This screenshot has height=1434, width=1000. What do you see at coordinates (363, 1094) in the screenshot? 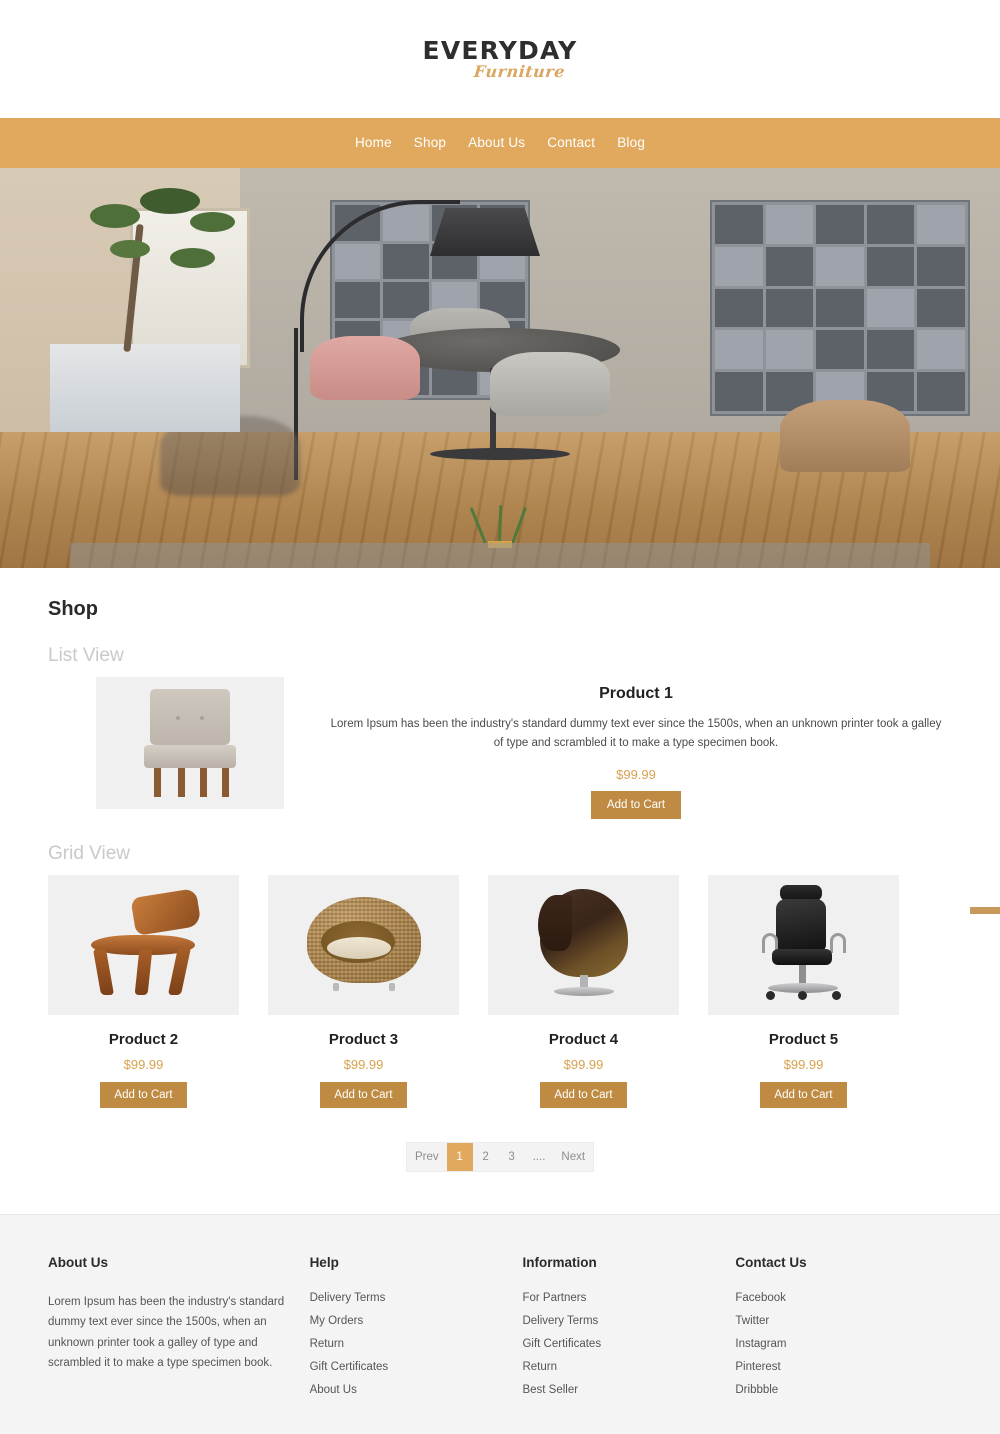
I see `product-3-add-to-cart-button: Add to Cart` at bounding box center [363, 1094].